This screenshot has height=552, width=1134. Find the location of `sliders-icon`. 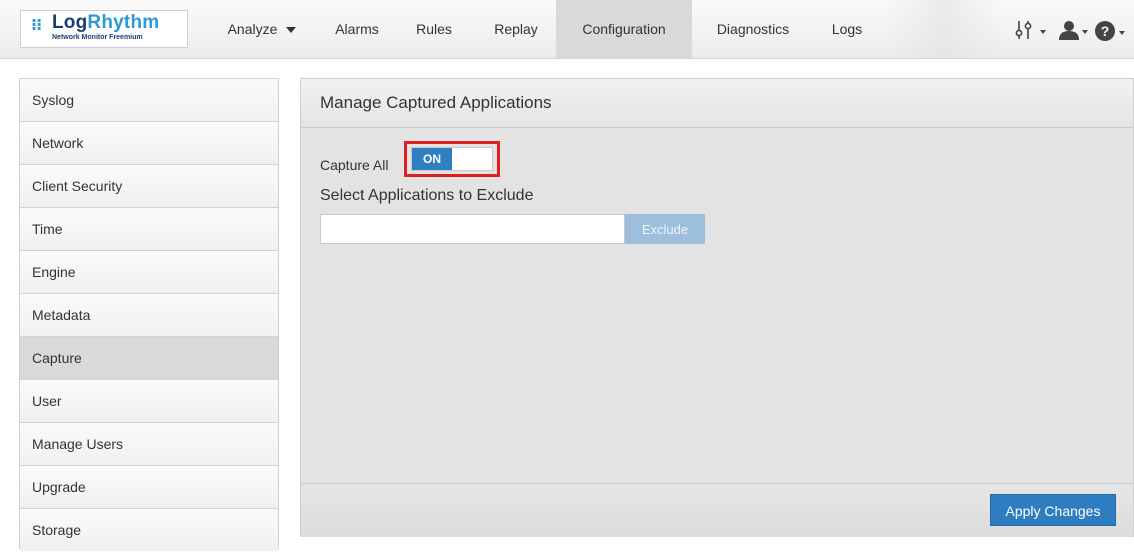

sliders-icon is located at coordinates (1023, 30).